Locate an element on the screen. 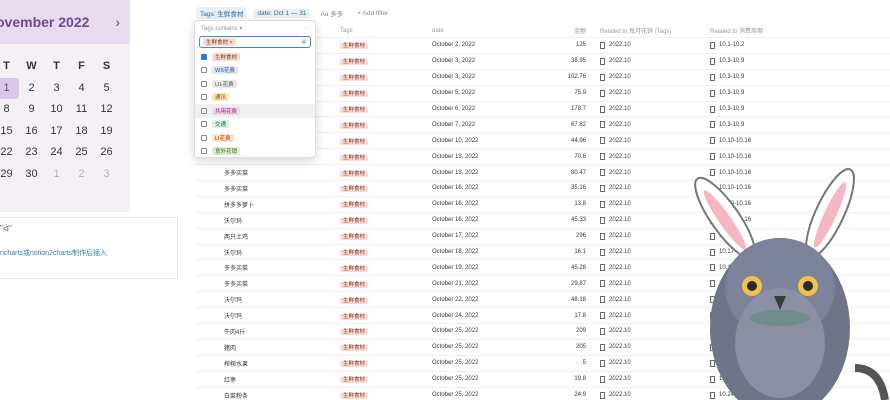  cell-name: 牛肉4斤 is located at coordinates (265, 331).